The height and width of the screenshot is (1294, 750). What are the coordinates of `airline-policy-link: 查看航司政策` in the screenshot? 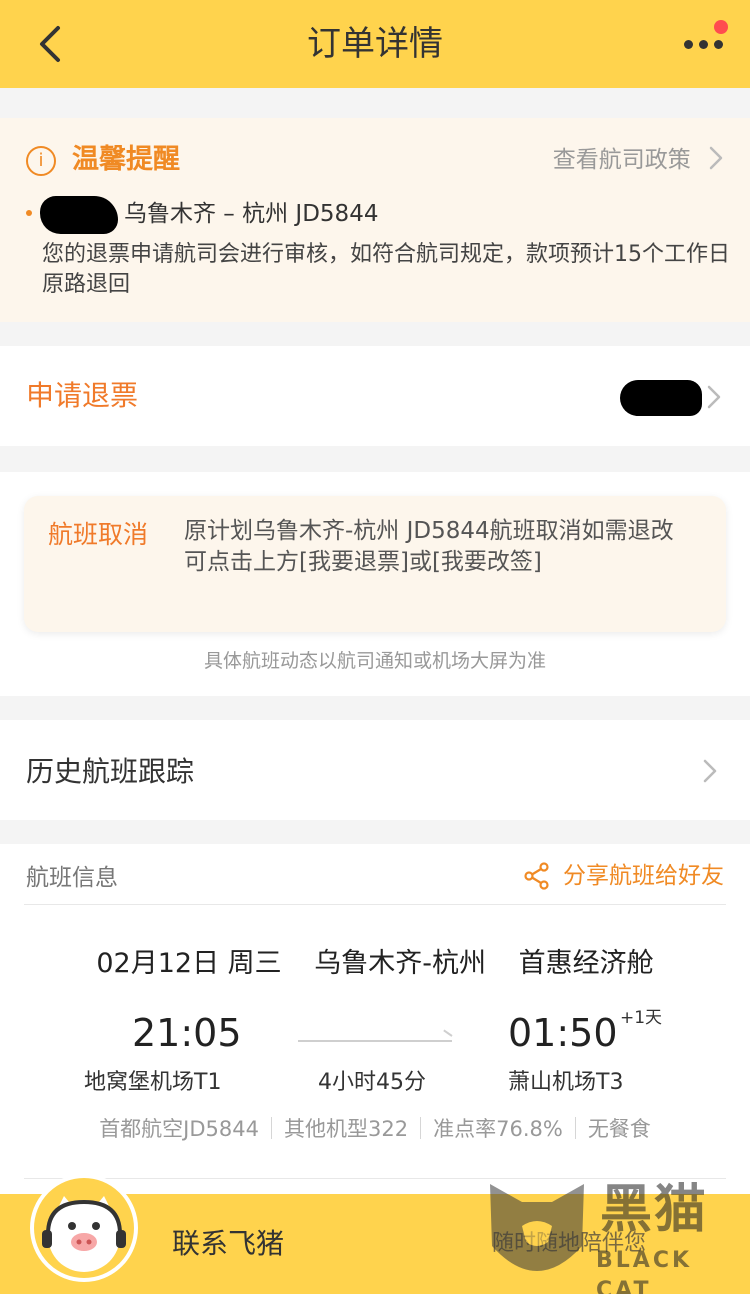 It's located at (638, 160).